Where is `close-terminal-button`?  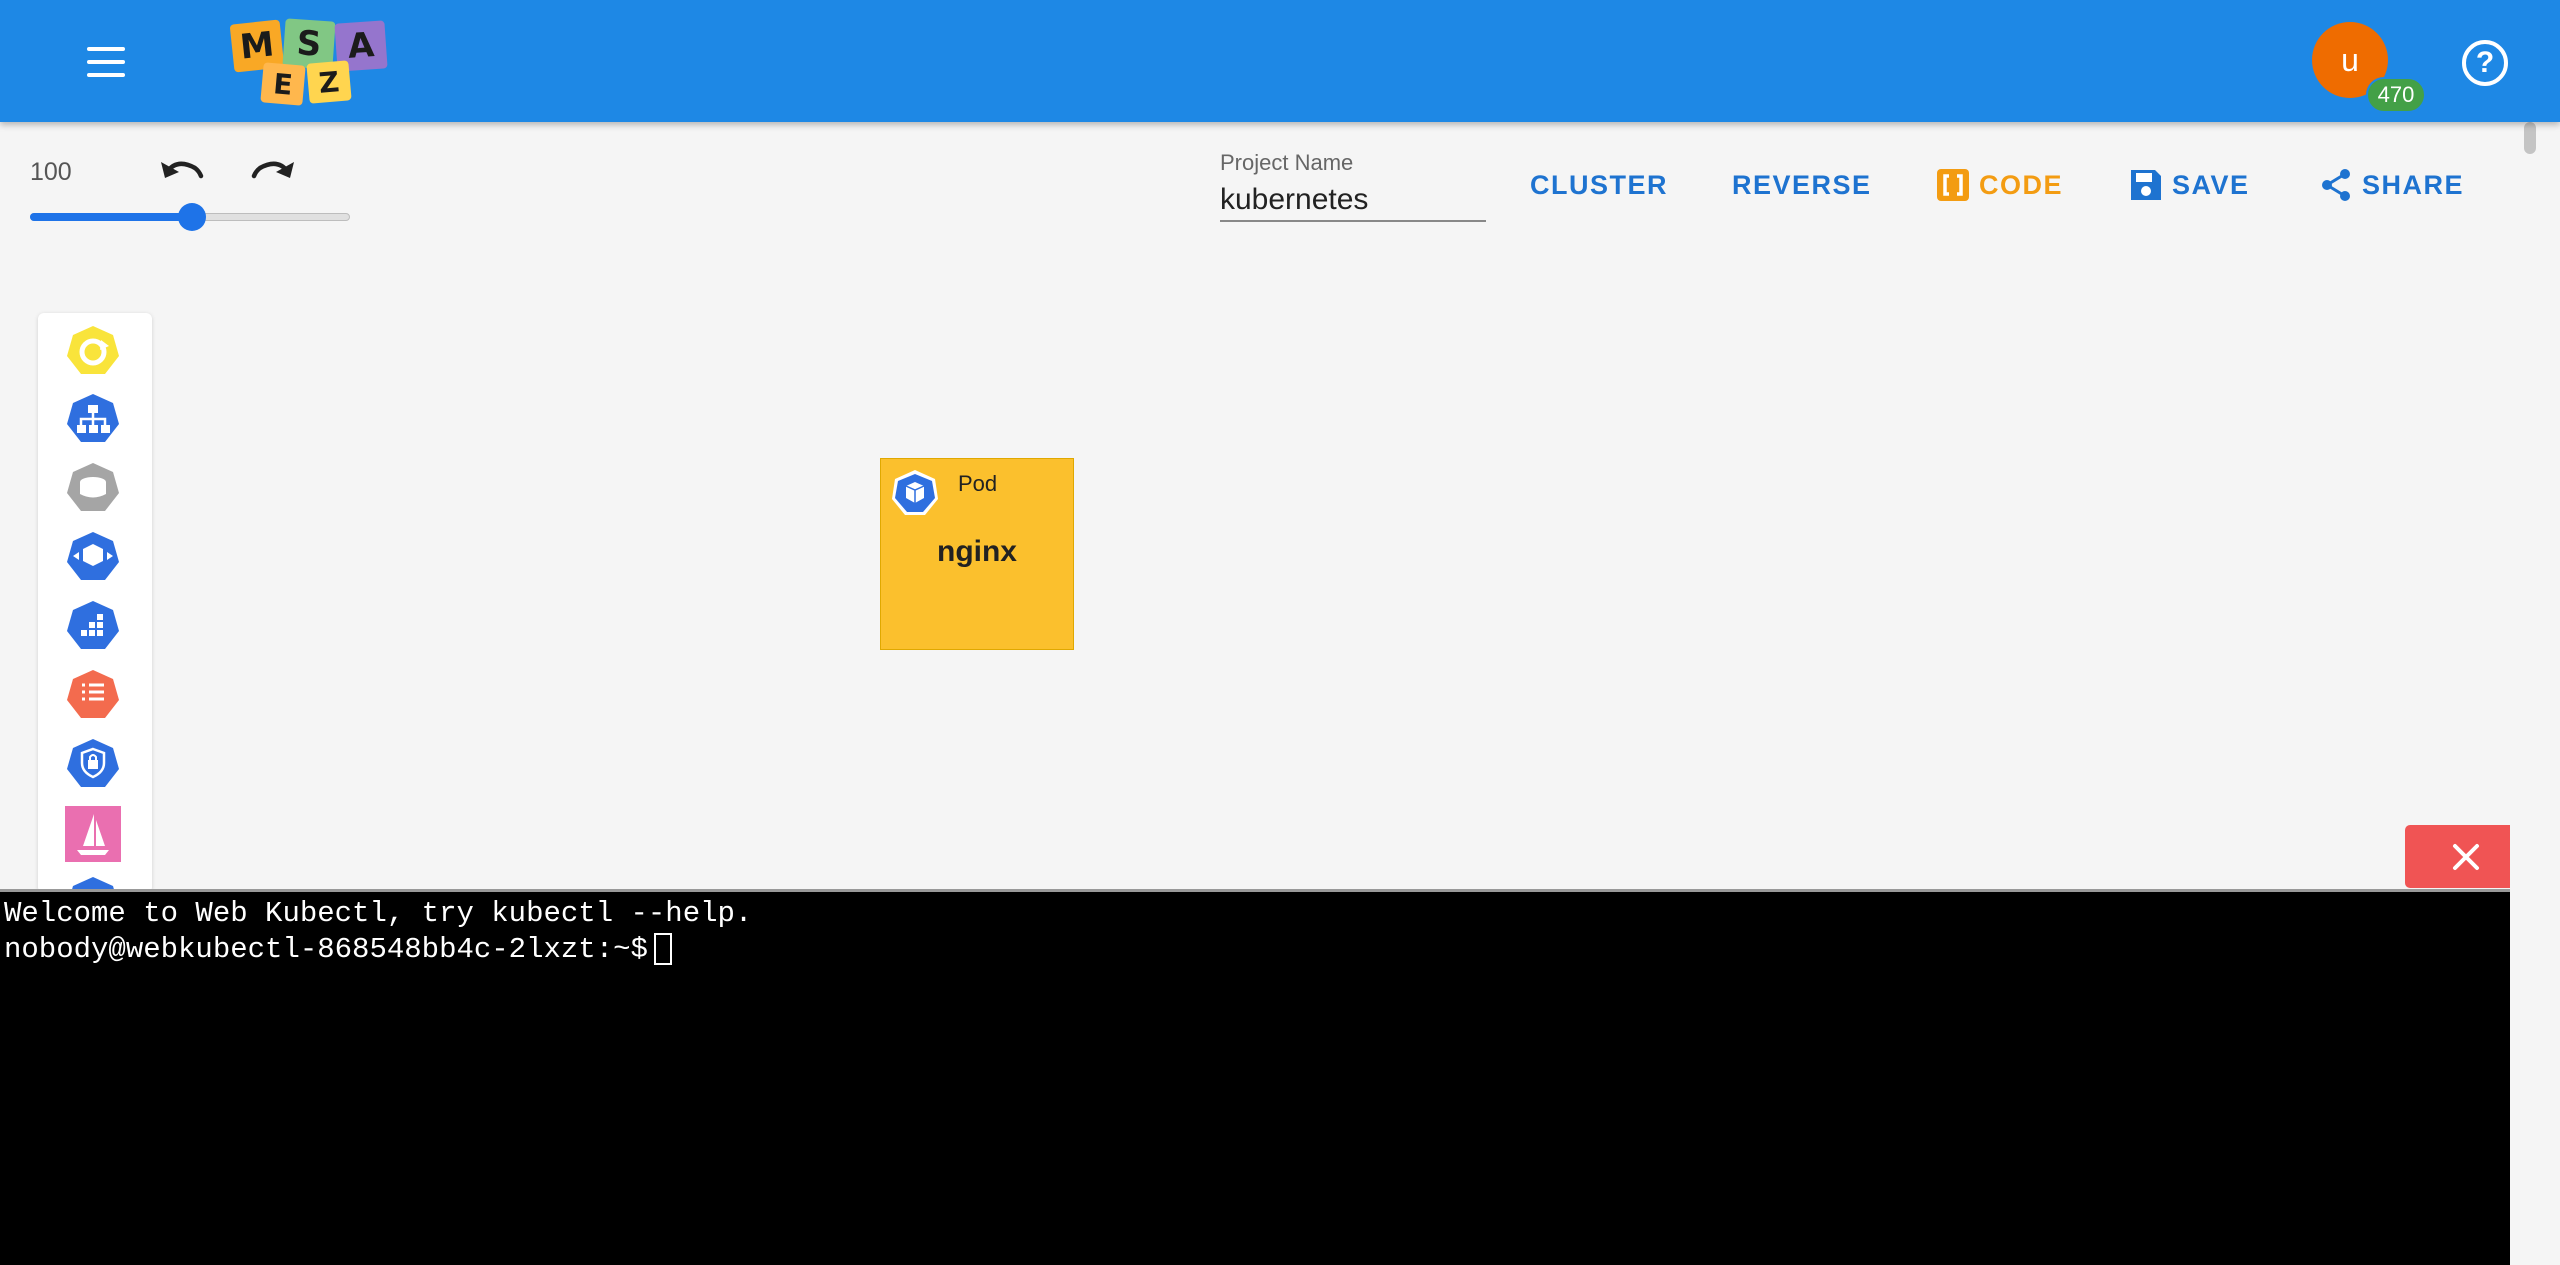 close-terminal-button is located at coordinates (2466, 856).